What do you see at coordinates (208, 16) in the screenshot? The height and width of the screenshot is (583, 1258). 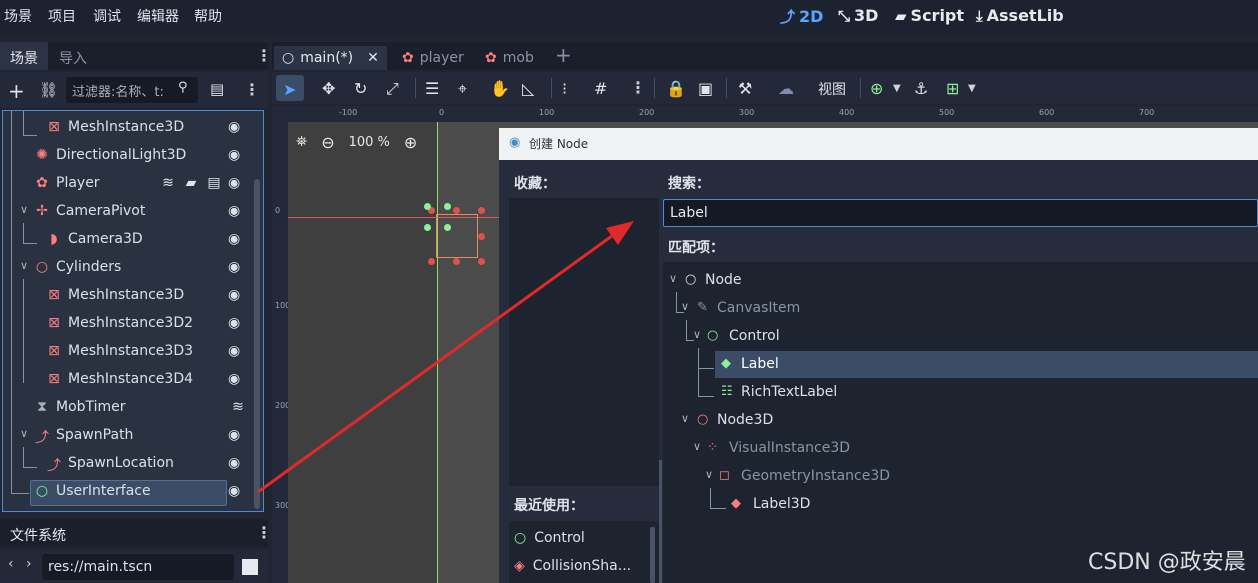 I see `menu-help: 帮助` at bounding box center [208, 16].